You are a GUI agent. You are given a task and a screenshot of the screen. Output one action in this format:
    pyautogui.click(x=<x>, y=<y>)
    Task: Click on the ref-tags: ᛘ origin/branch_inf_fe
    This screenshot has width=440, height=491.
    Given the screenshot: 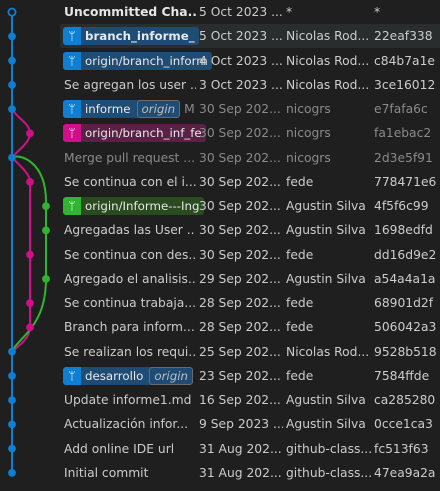 What is the action you would take?
    pyautogui.click(x=134, y=133)
    